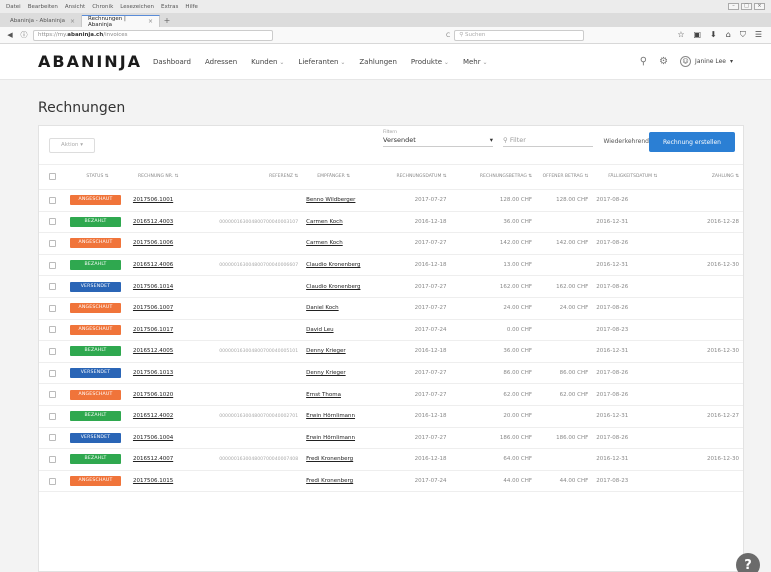 This screenshot has height=572, width=771. Describe the element at coordinates (52, 177) in the screenshot. I see `select-all-checkbox` at that location.